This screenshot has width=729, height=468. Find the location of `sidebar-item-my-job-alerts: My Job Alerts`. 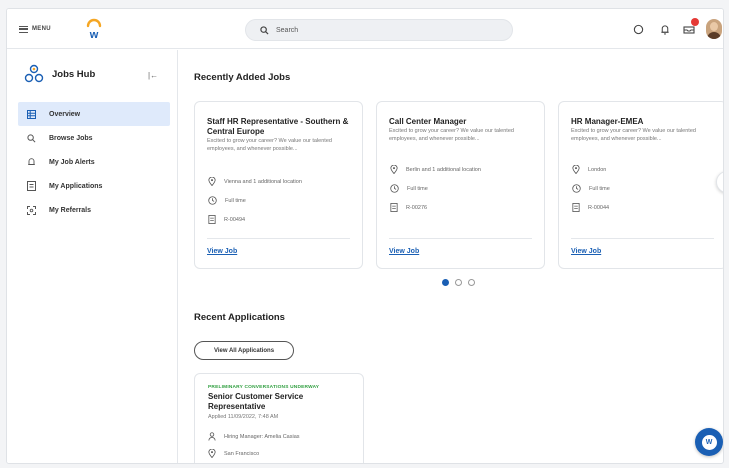

sidebar-item-my-job-alerts: My Job Alerts is located at coordinates (94, 162).